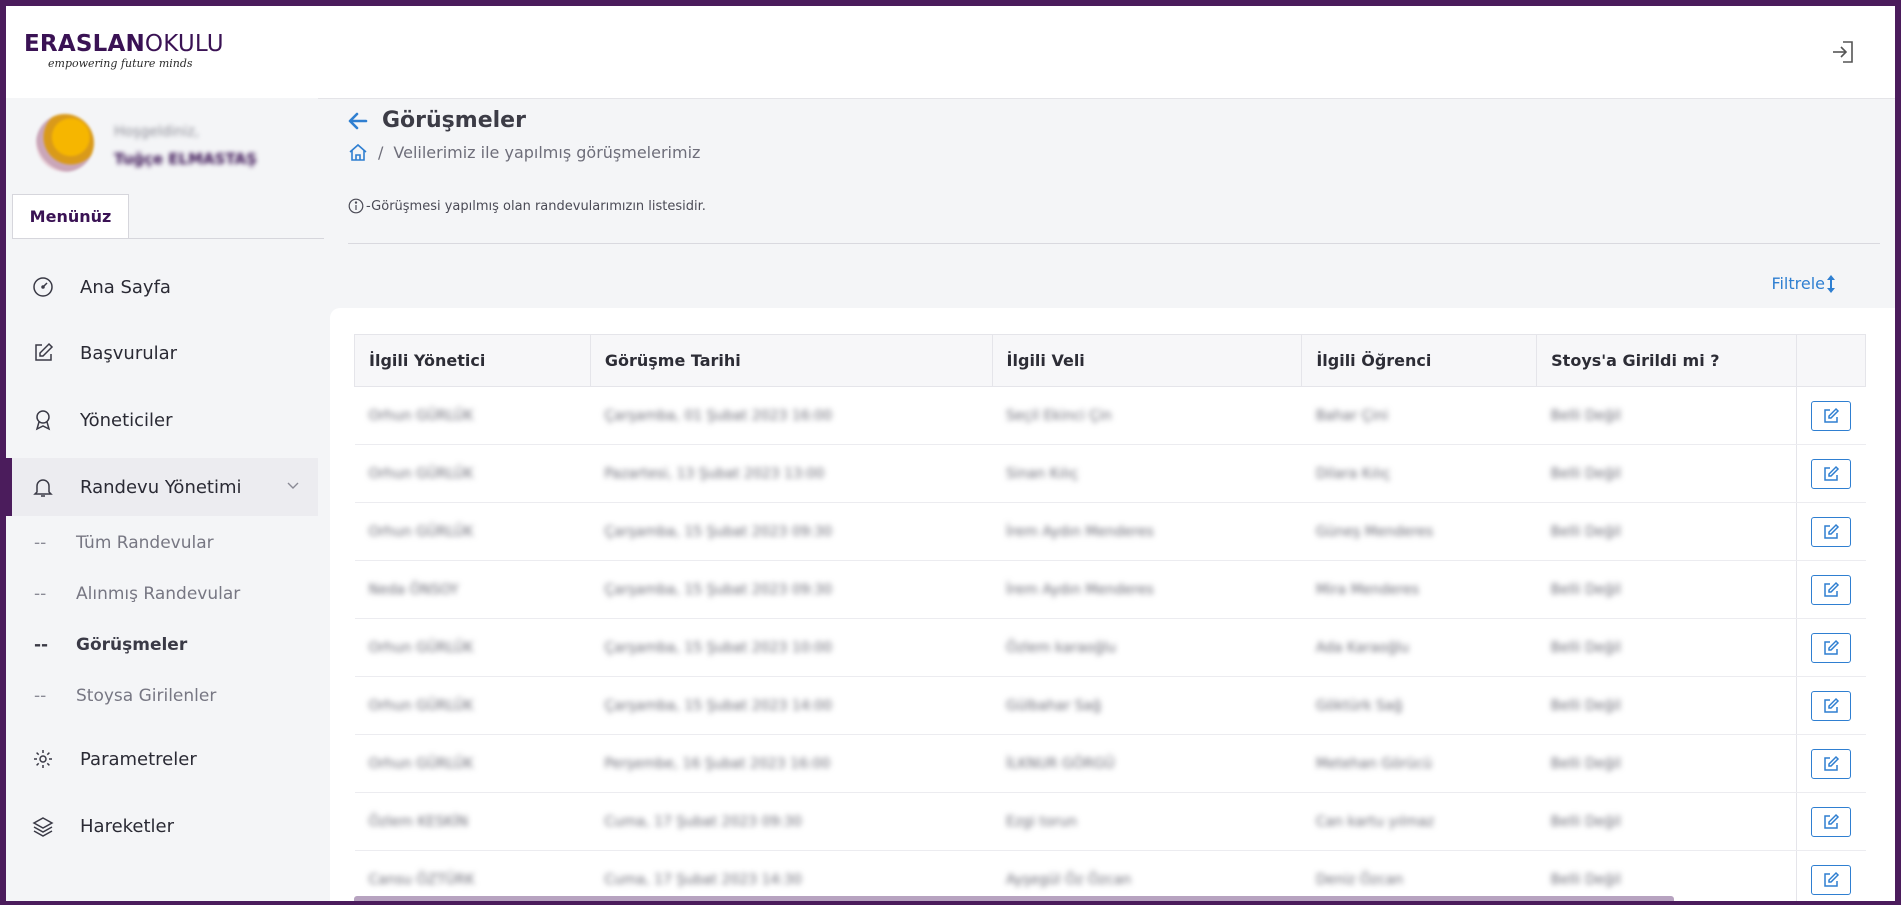 The width and height of the screenshot is (1901, 905). I want to click on cell-tarih: Cuma, 17 Şubat 2023 09:30, so click(791, 821).